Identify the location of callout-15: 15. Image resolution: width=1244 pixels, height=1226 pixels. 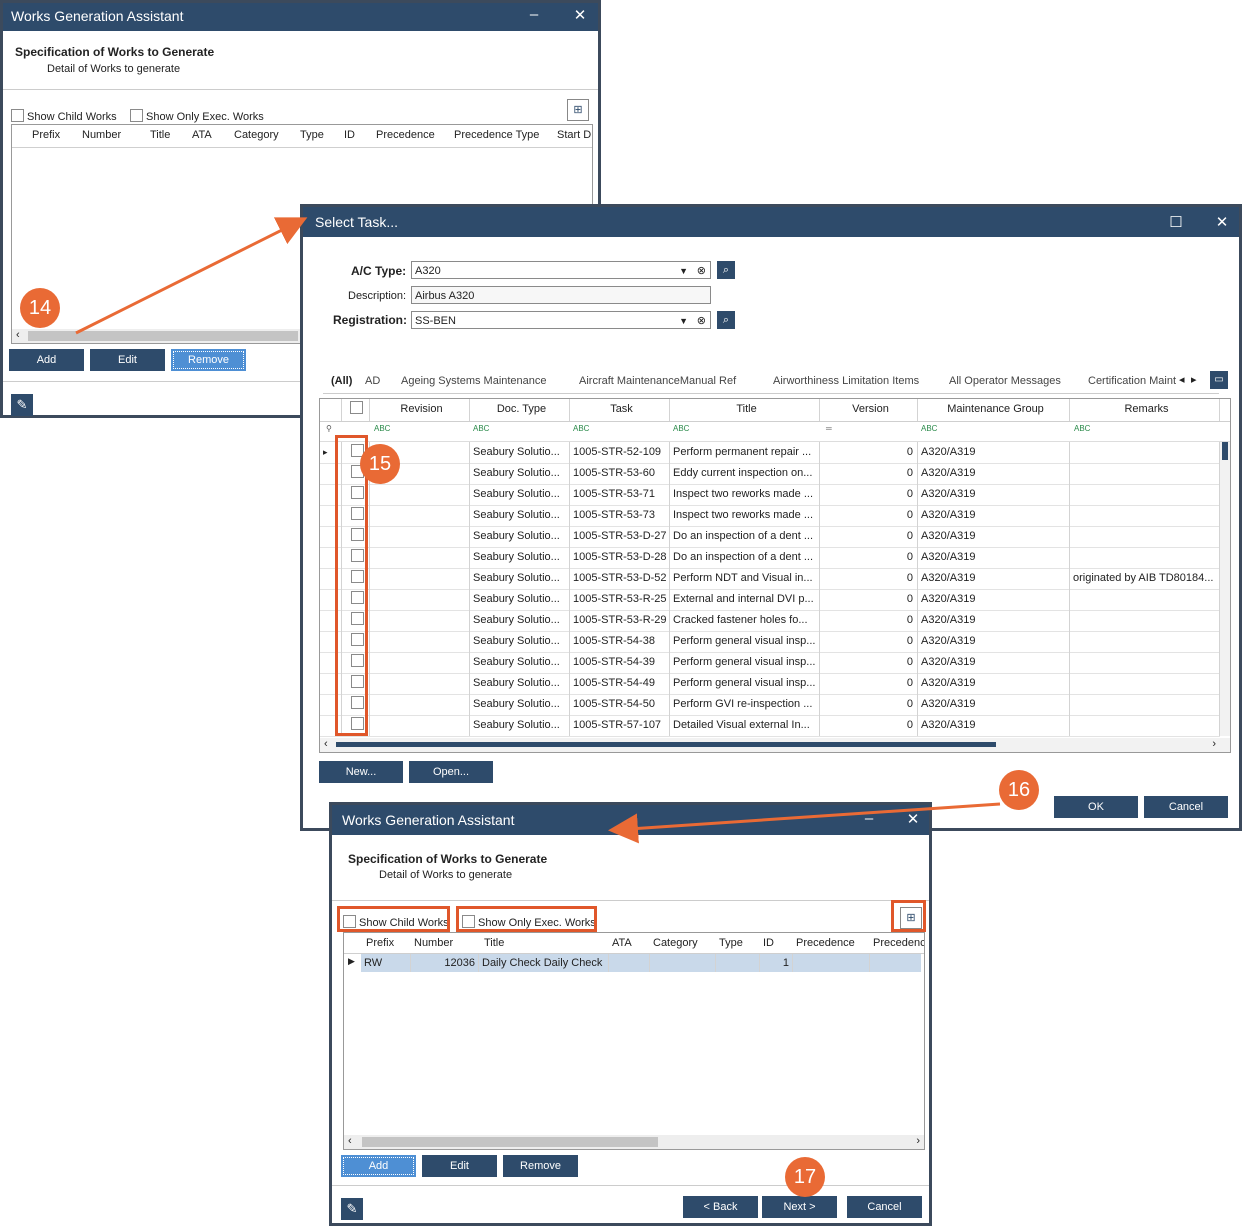
(380, 464).